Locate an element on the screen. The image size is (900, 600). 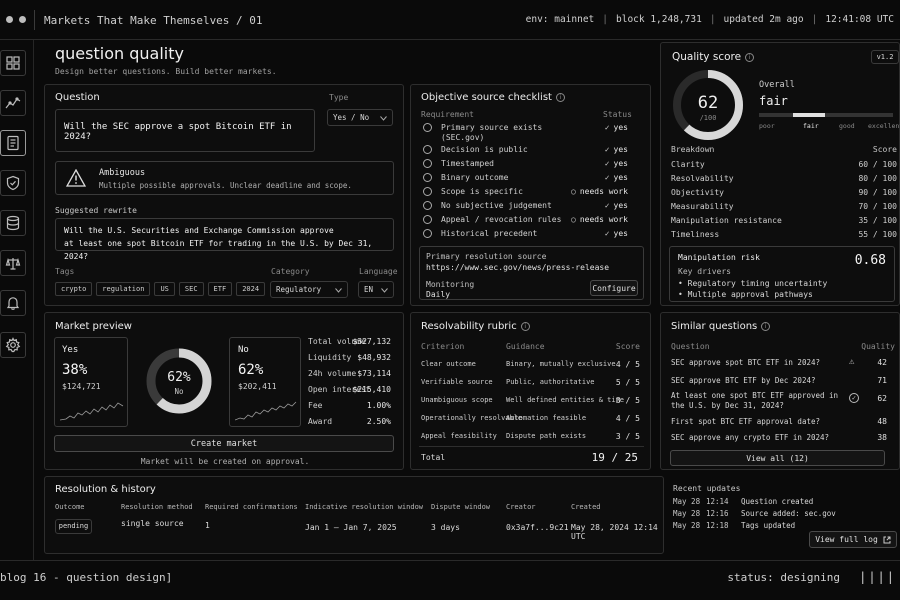
requirement-status: ✓ yes is located at coordinates (616, 205).